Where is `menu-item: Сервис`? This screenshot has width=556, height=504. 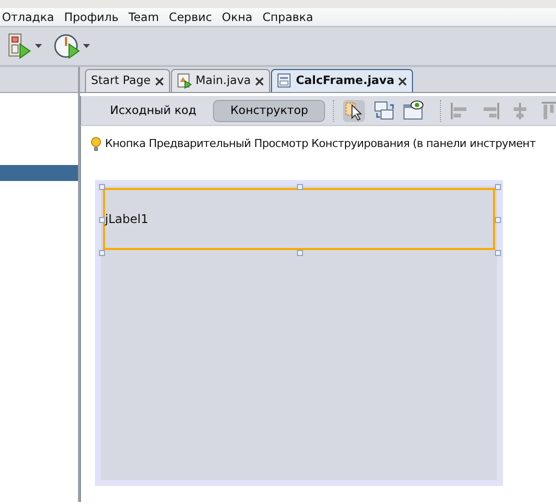 menu-item: Сервис is located at coordinates (192, 17).